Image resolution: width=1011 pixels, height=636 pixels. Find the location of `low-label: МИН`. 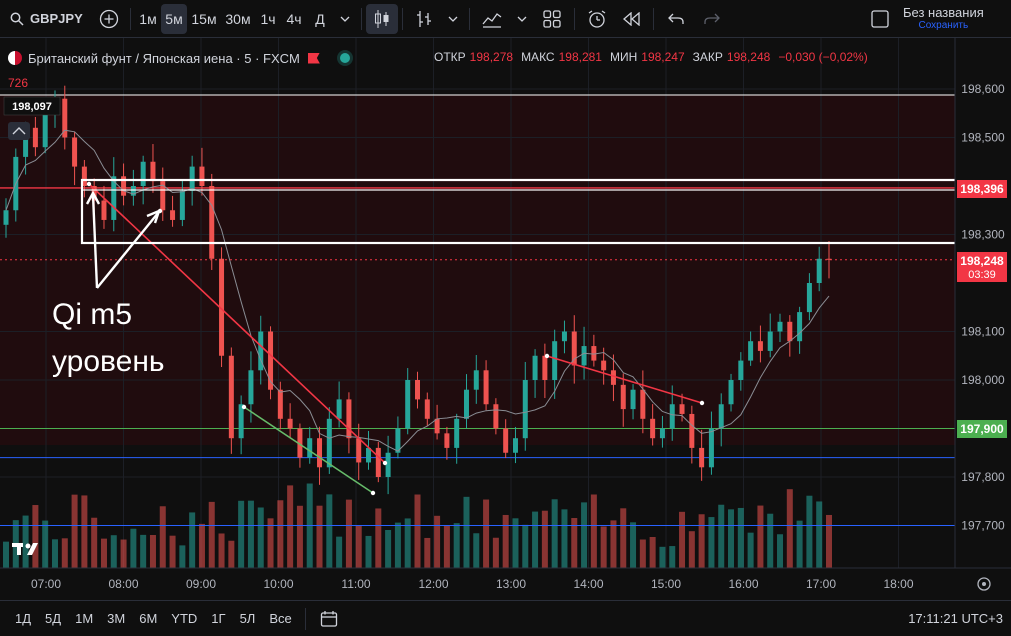

low-label: МИН is located at coordinates (623, 57).